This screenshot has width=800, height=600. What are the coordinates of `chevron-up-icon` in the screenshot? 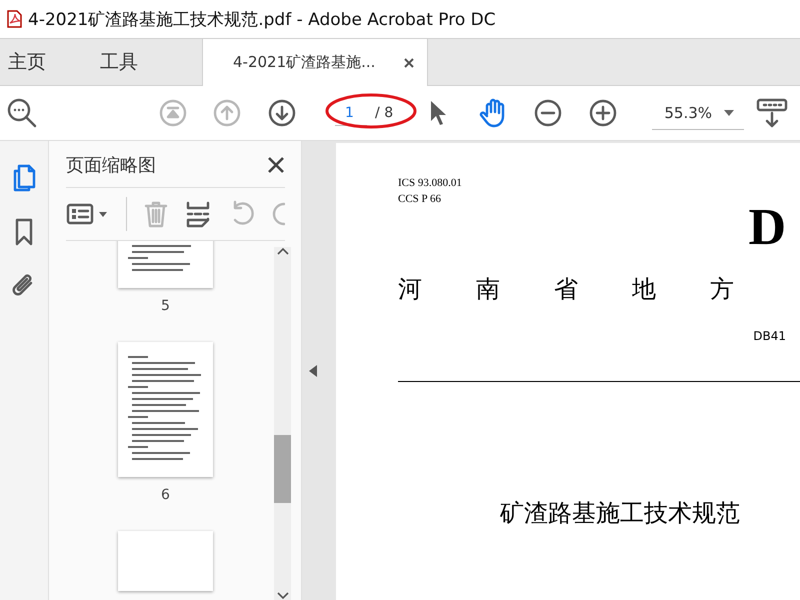 It's located at (282, 251).